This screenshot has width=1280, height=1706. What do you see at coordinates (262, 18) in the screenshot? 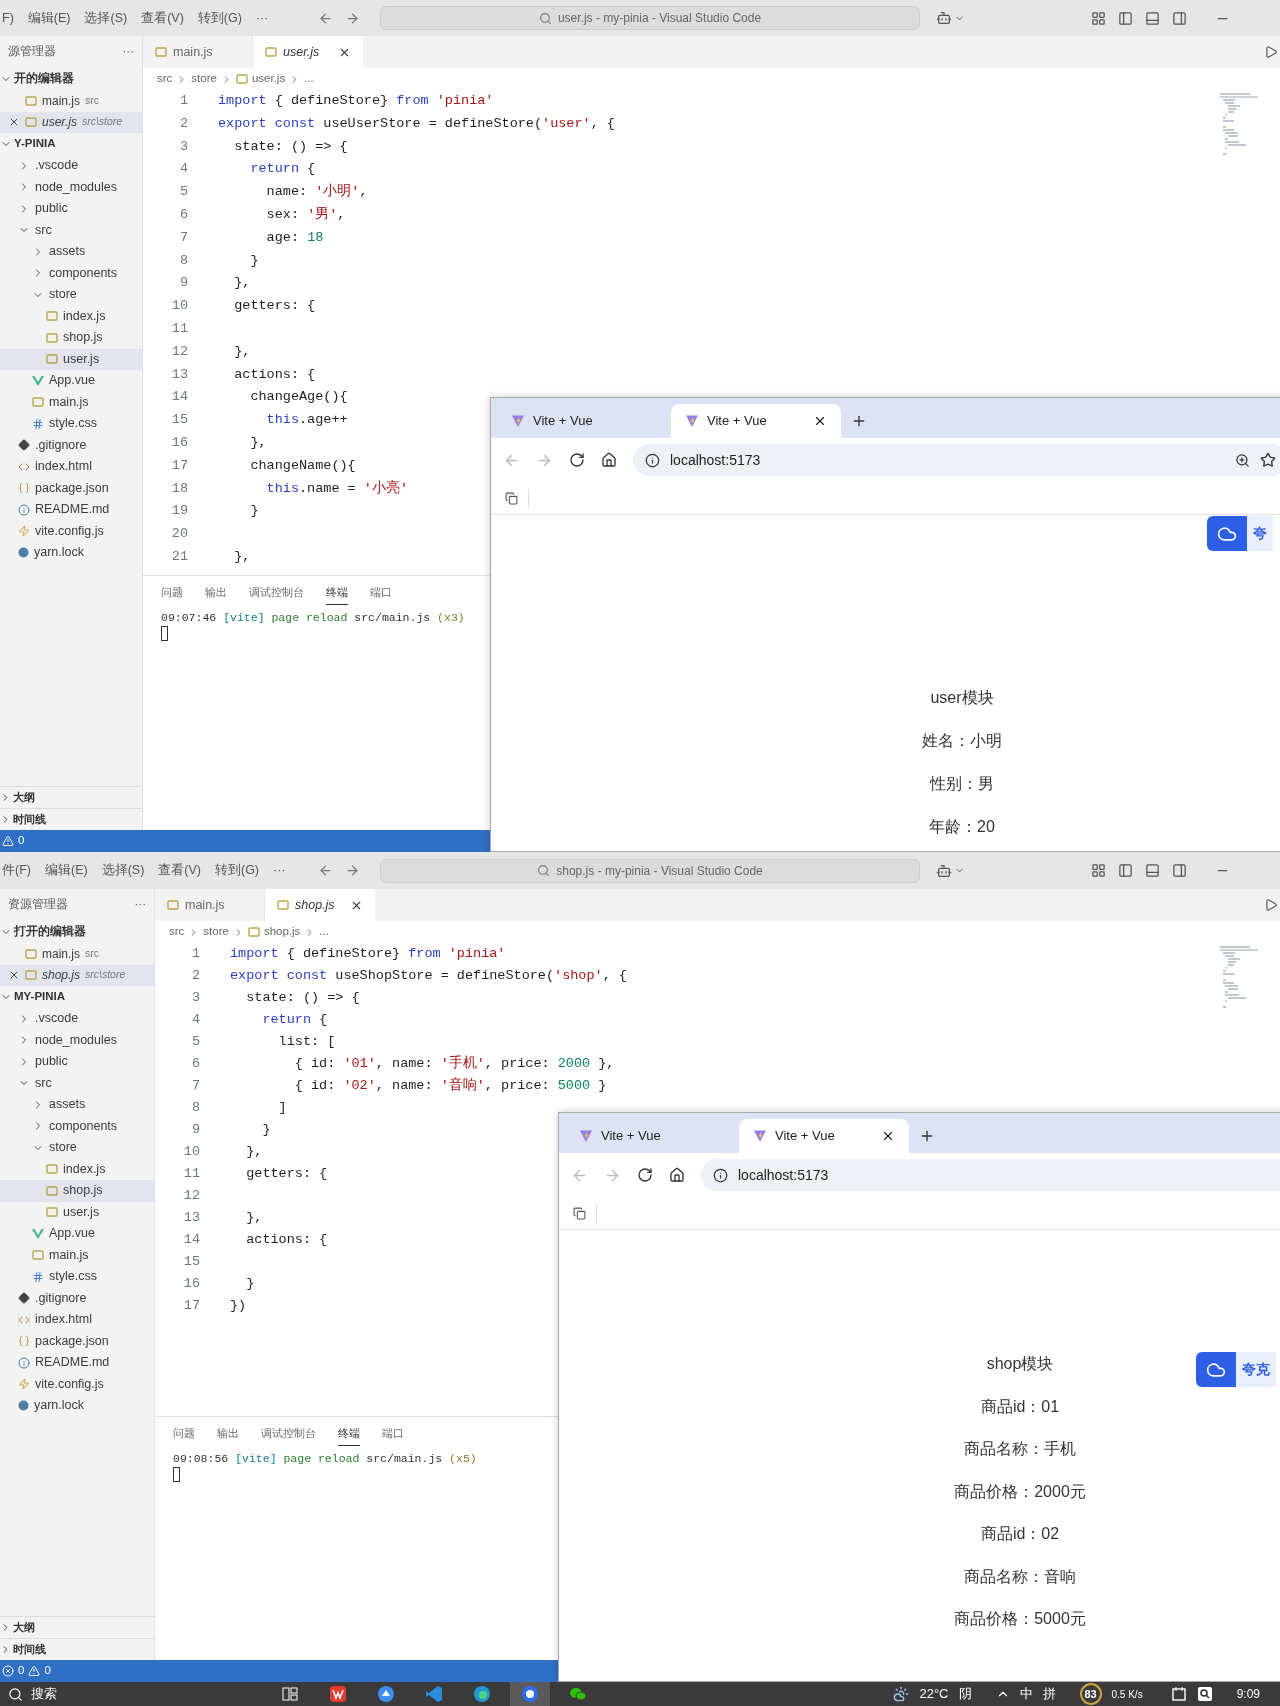
I see `more-menu: ···` at bounding box center [262, 18].